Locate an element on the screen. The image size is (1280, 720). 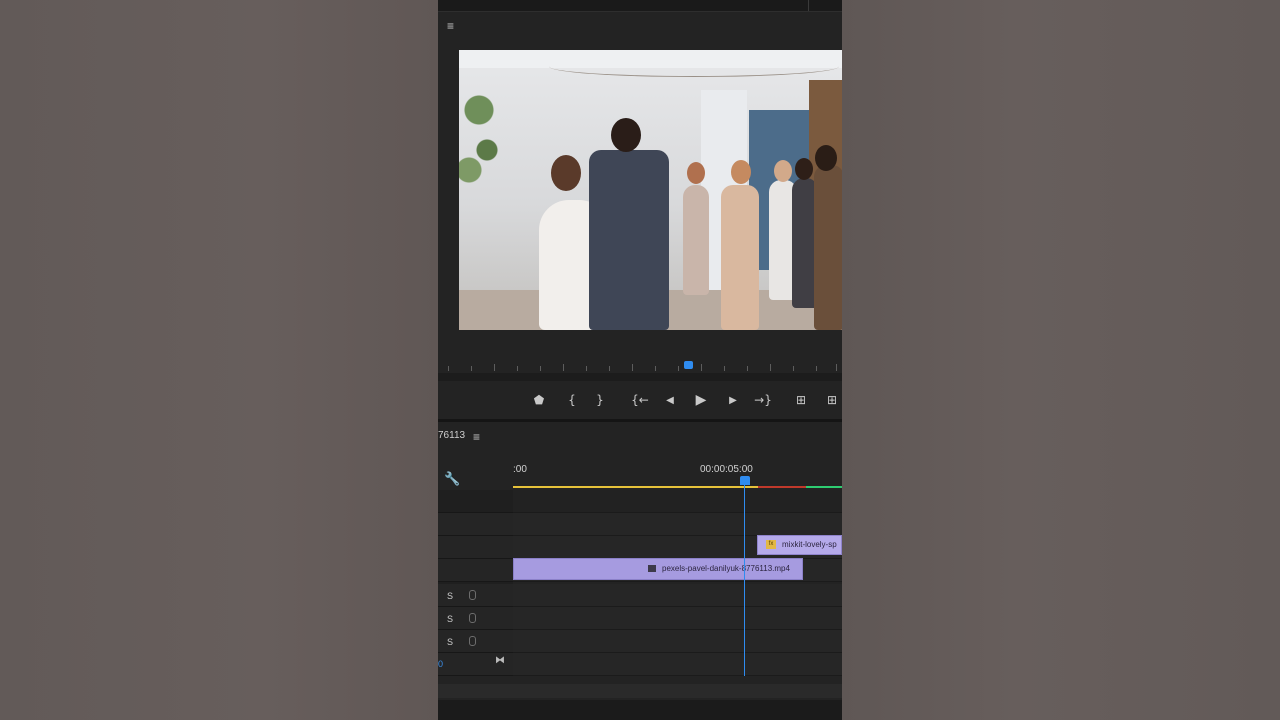
program-monitor-header is located at coordinates (640, 29).